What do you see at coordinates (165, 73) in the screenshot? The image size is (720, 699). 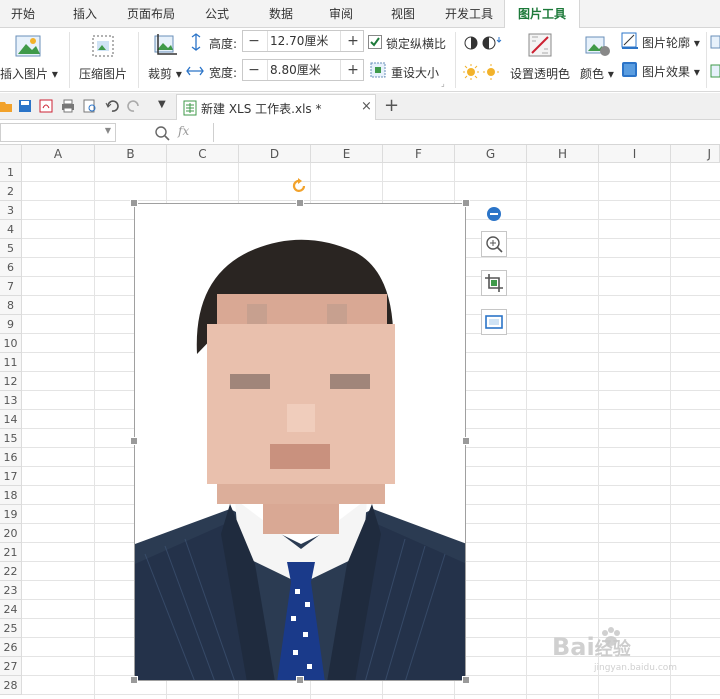 I see `crop-button: 裁剪 ▾` at bounding box center [165, 73].